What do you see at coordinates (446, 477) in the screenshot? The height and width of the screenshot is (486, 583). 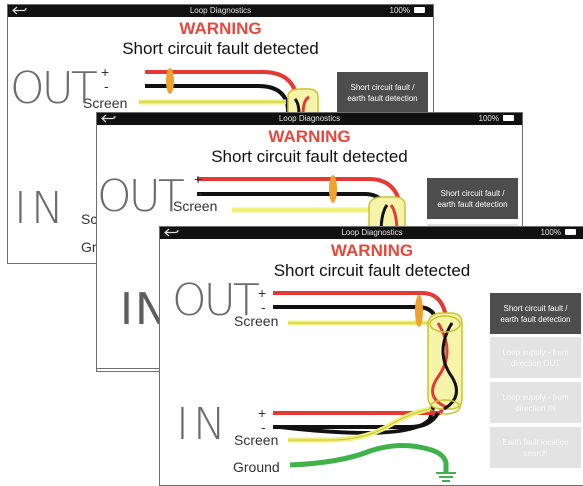 I see `ground-symbol-icon` at bounding box center [446, 477].